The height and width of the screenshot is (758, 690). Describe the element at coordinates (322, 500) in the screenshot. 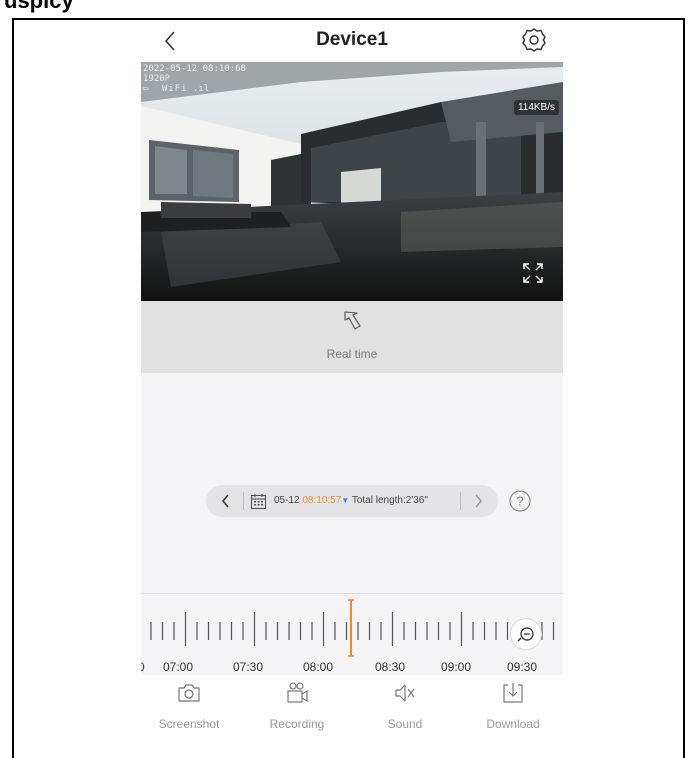

I see `playback-time: 08:10:57` at that location.